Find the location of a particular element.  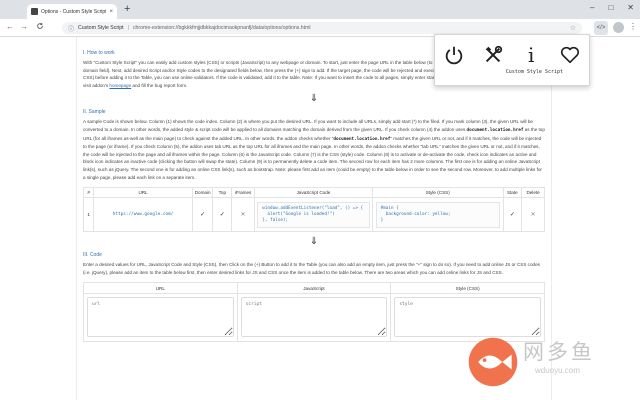

top-check-icon: ✓ is located at coordinates (222, 215).